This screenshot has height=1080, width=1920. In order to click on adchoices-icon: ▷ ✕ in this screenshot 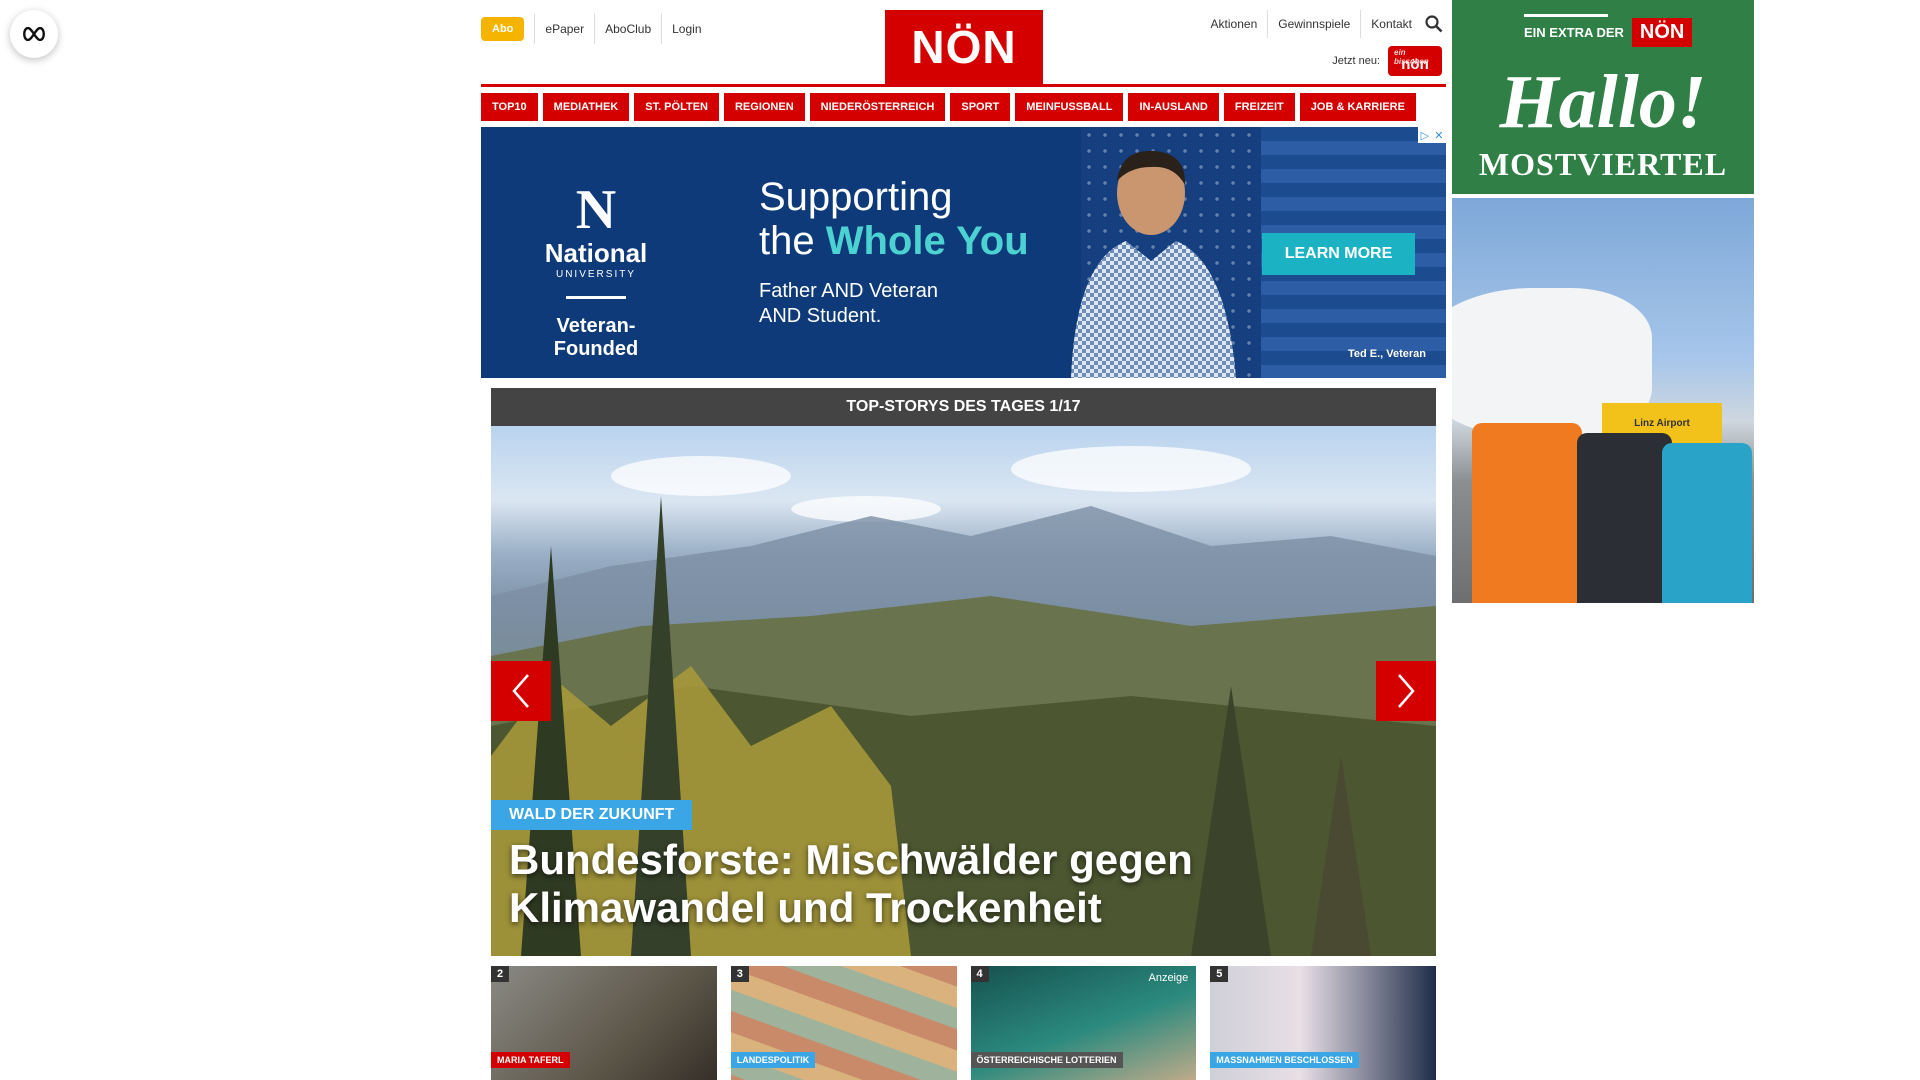, I will do `click(1432, 135)`.